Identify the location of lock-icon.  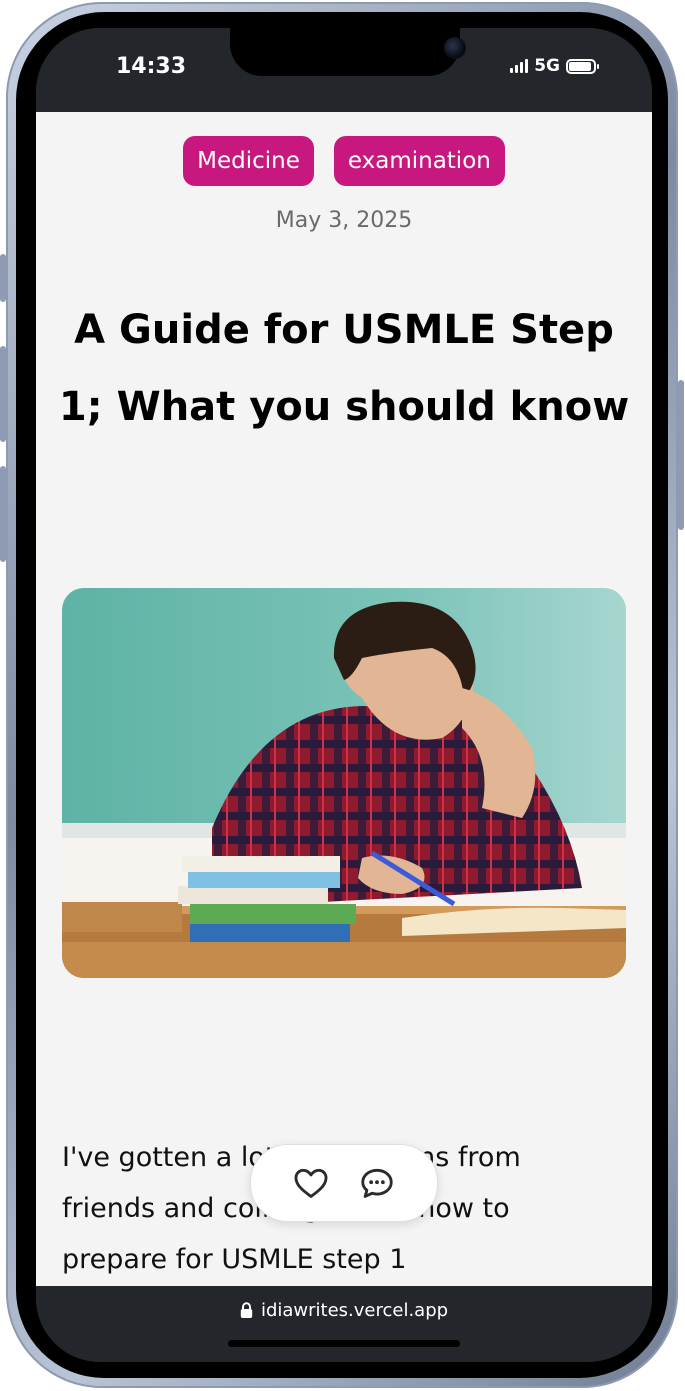
(246, 1310).